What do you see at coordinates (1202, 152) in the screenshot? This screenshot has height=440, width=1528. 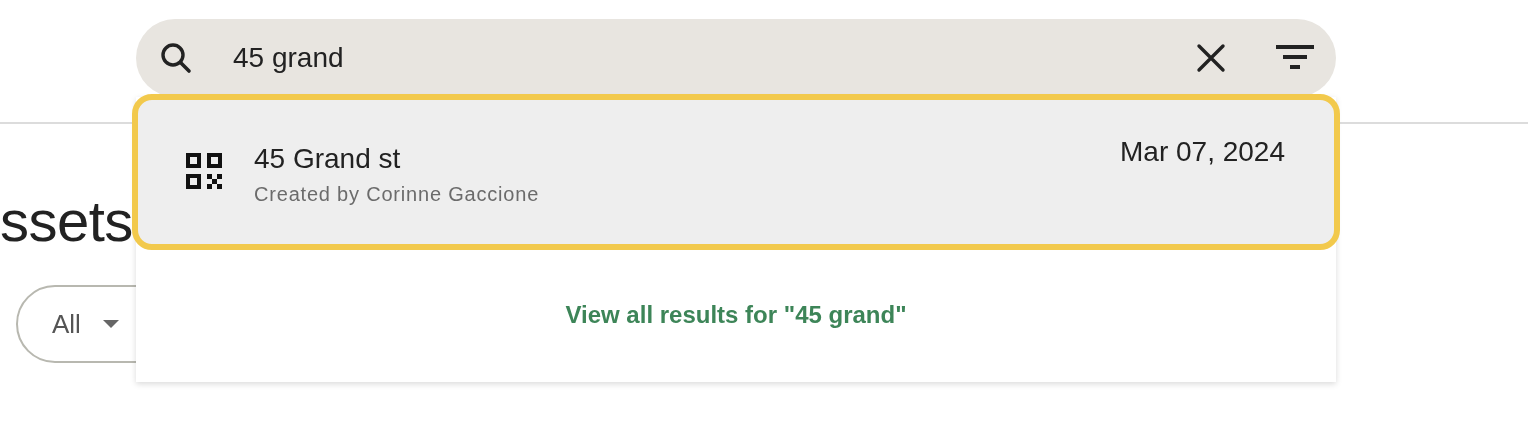 I see `result-date: Mar 07, 2024` at bounding box center [1202, 152].